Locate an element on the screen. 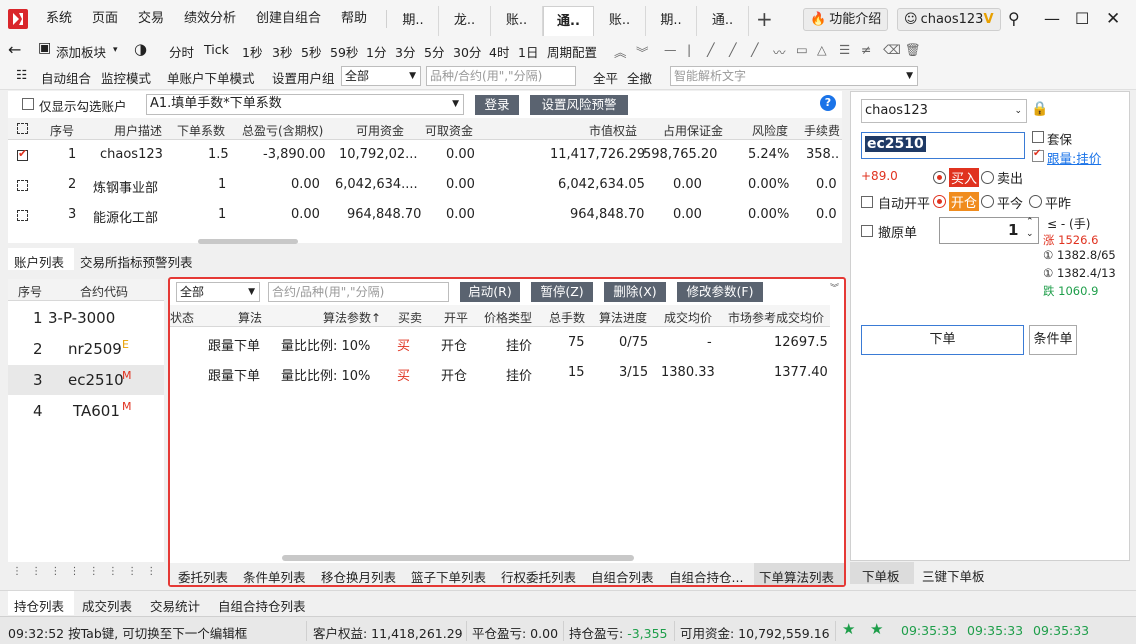  smart-parse-input: 智能解析文字 ▼ is located at coordinates (794, 76).